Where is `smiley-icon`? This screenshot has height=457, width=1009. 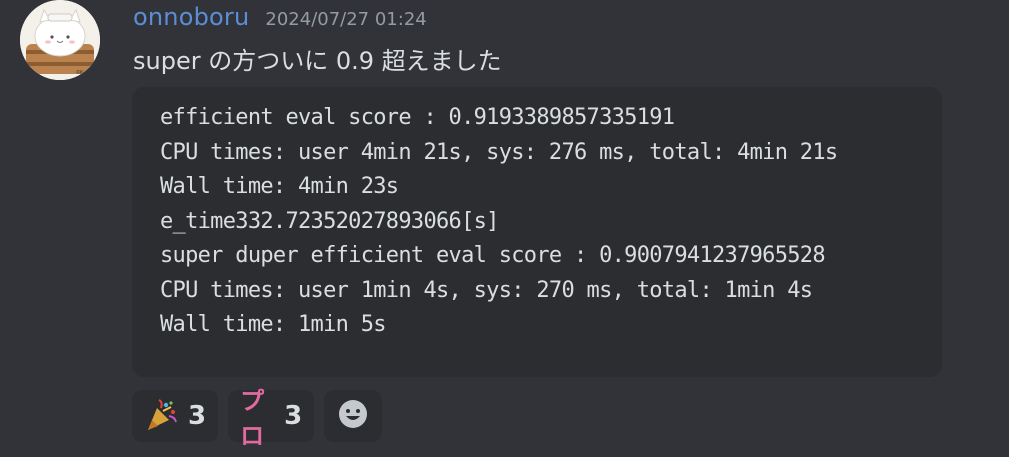 smiley-icon is located at coordinates (353, 416).